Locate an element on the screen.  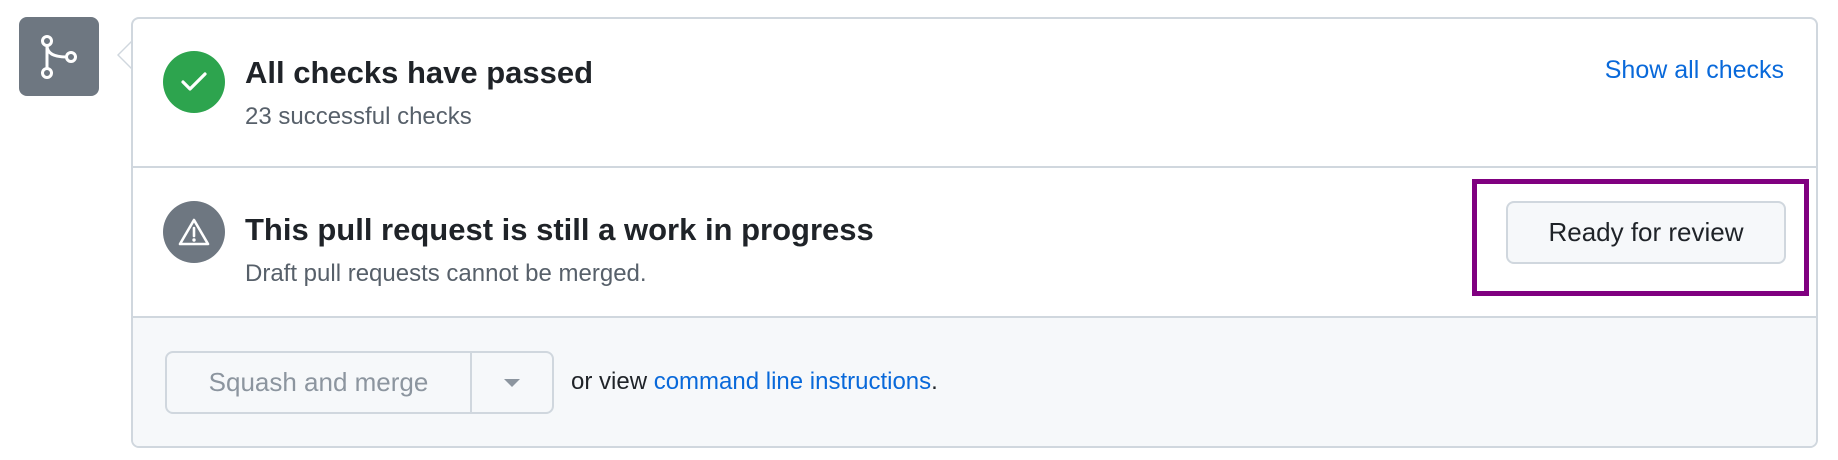
period-text: . is located at coordinates (934, 381).